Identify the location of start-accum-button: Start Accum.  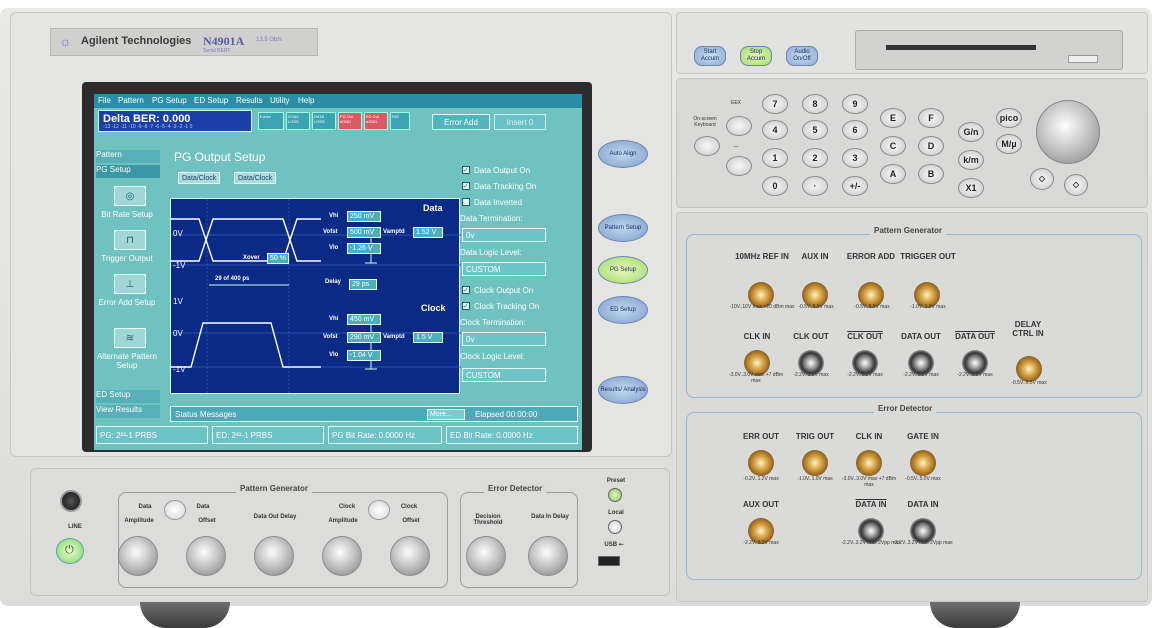
(710, 56).